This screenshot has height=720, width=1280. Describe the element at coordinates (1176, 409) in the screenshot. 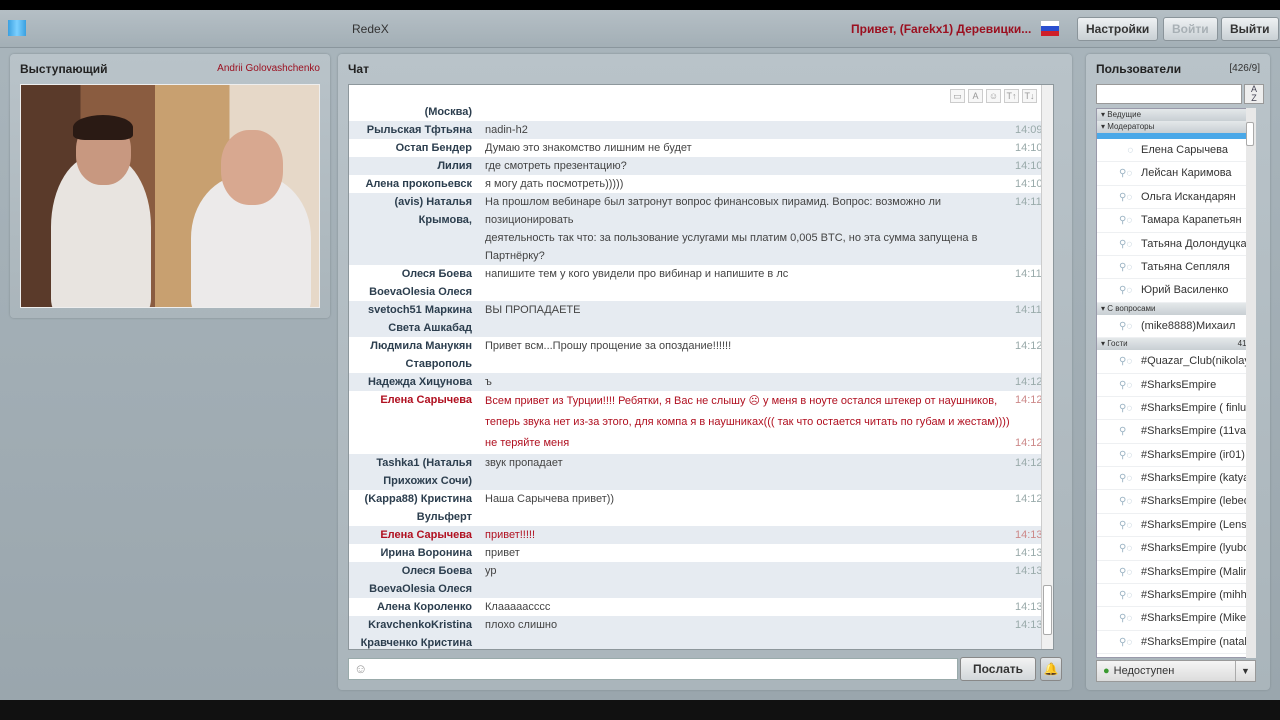

I see `user-list-item: ⚲◌ #SharksEmpire ( finluck` at that location.